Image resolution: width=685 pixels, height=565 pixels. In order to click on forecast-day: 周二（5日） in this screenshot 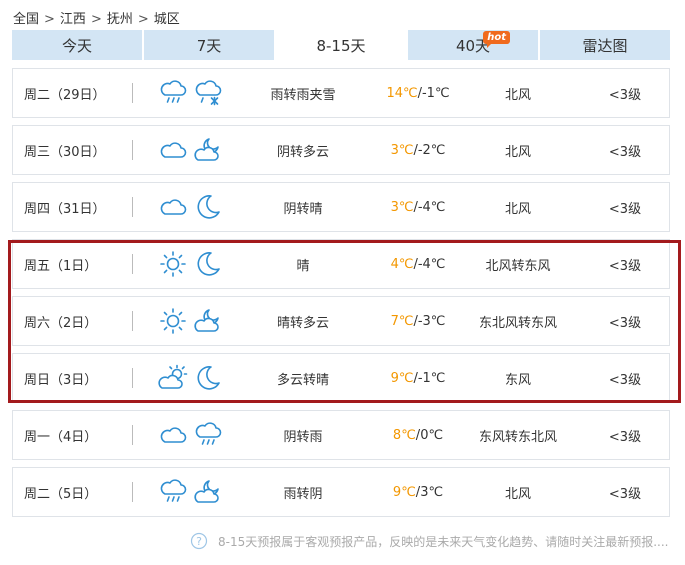, I will do `click(61, 494)`.